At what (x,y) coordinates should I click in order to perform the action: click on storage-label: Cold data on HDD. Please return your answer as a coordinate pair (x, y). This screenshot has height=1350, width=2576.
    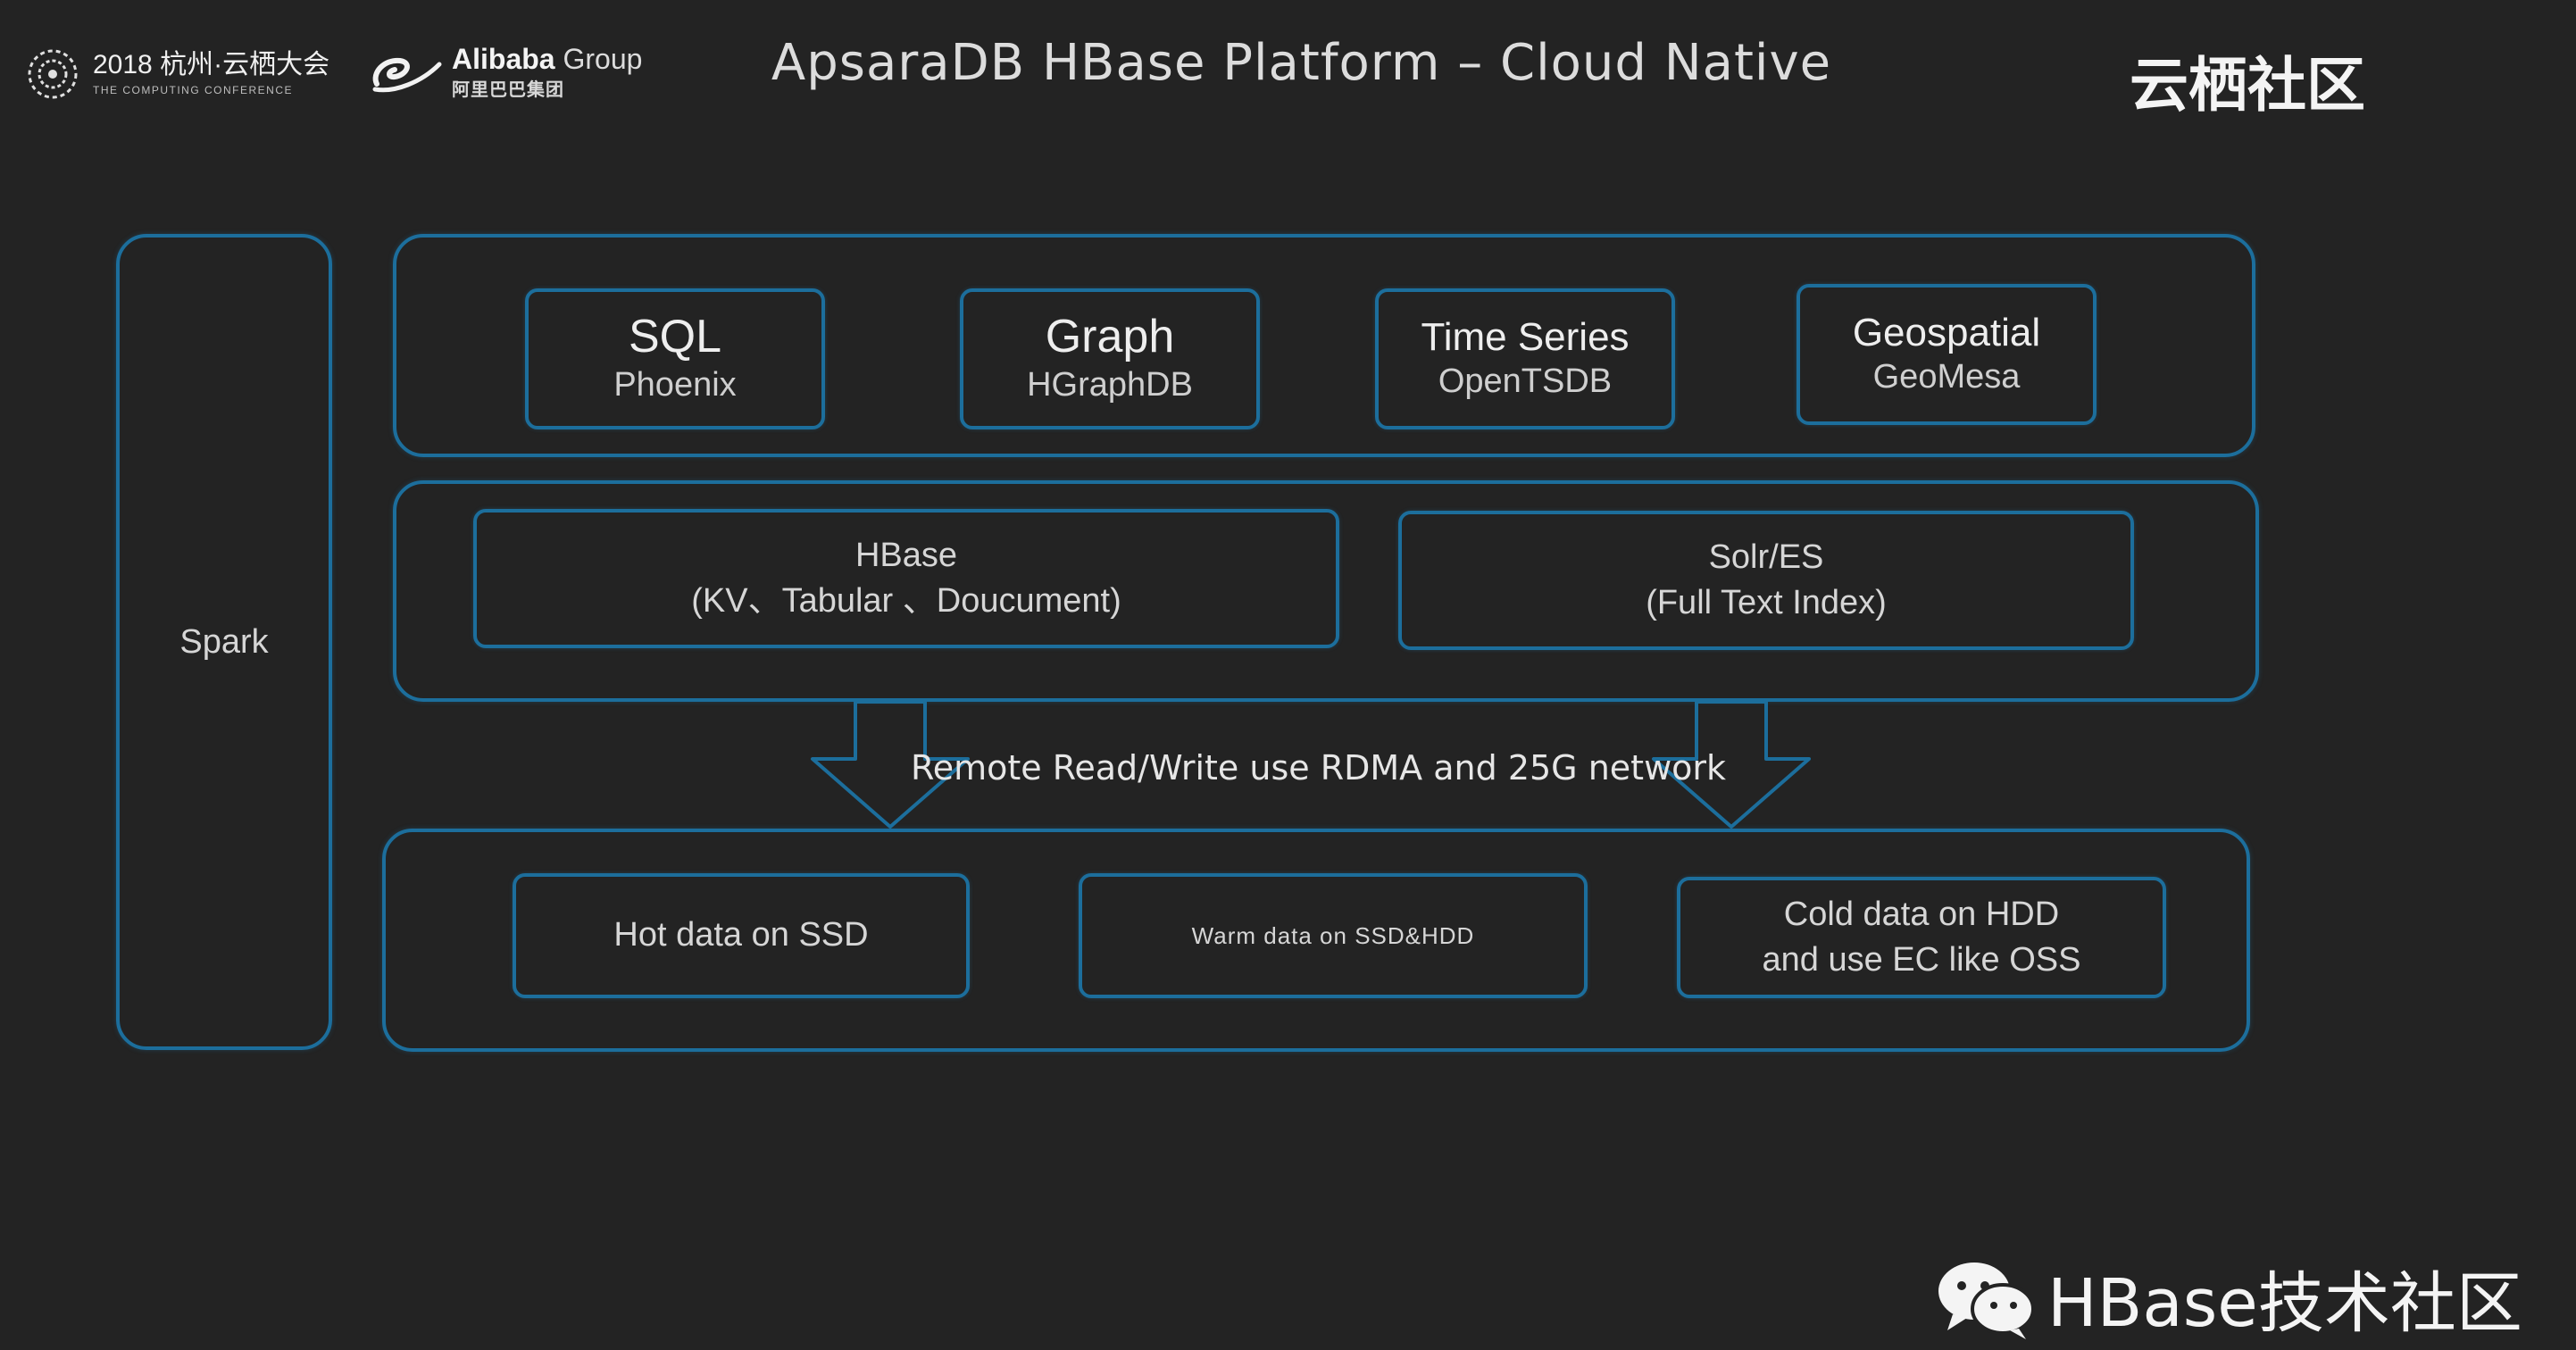
    Looking at the image, I should click on (1921, 914).